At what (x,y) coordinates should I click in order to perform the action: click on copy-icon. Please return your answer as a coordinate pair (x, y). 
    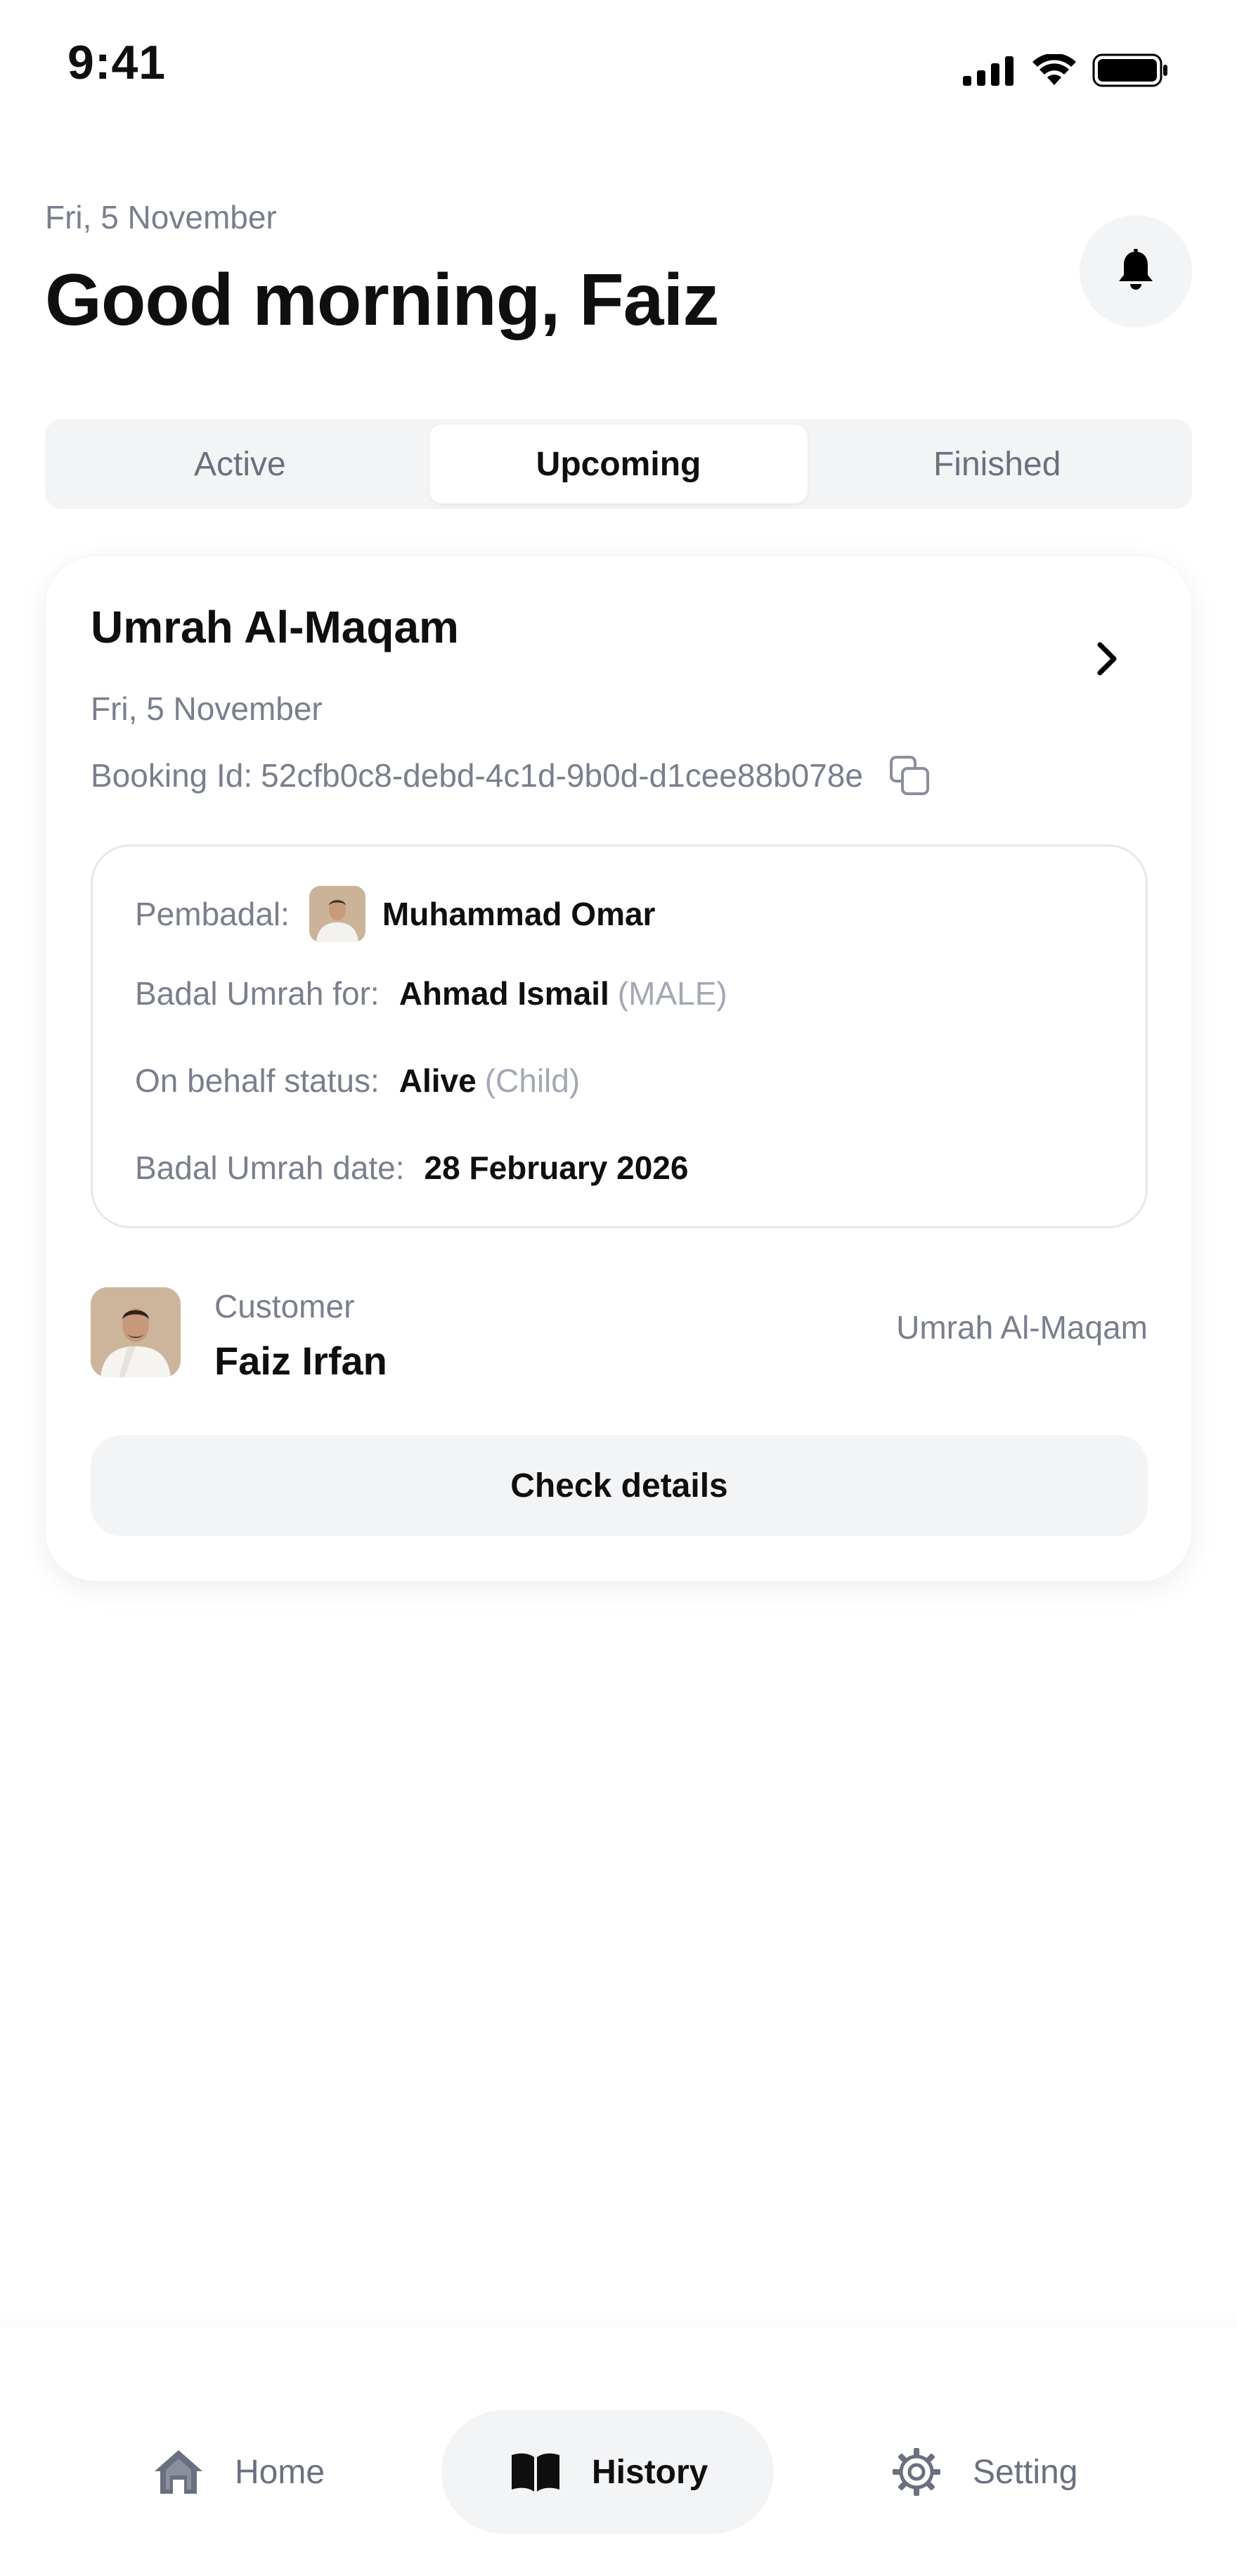
    Looking at the image, I should click on (909, 775).